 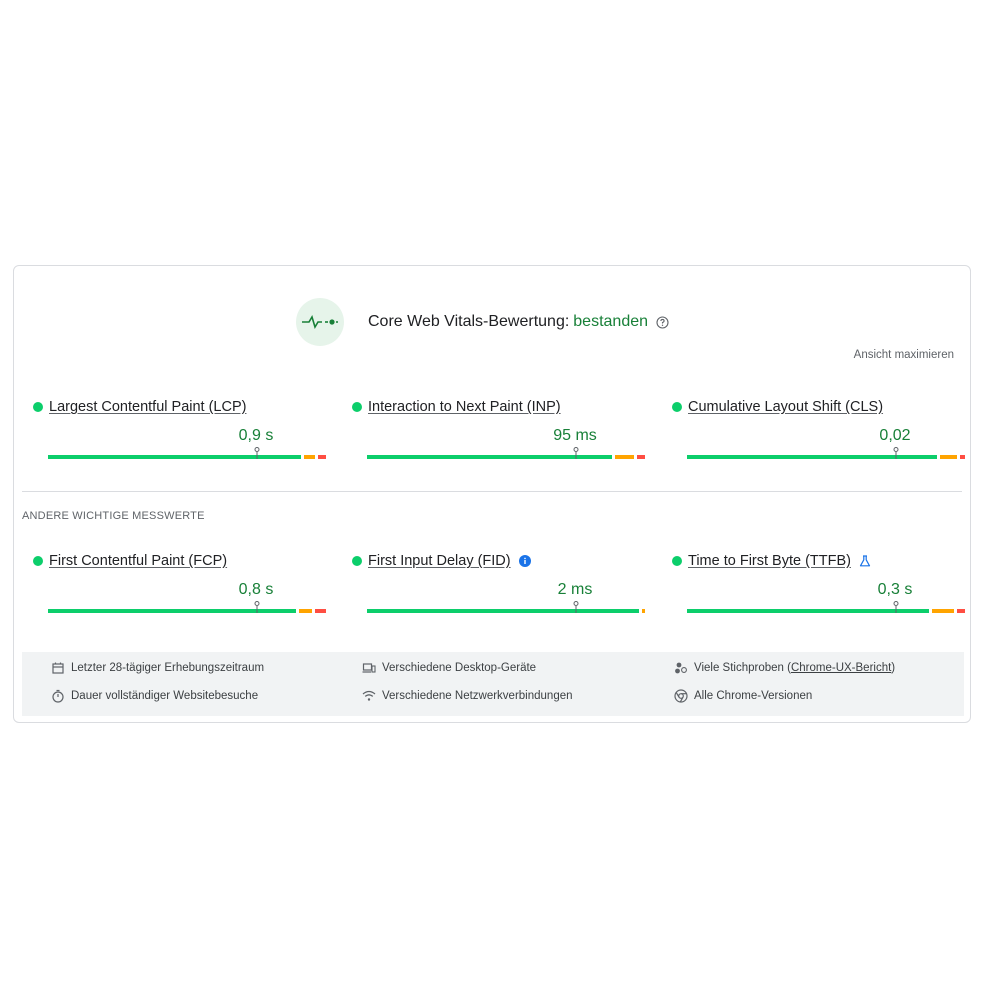 I want to click on info-icon, so click(x=524, y=561).